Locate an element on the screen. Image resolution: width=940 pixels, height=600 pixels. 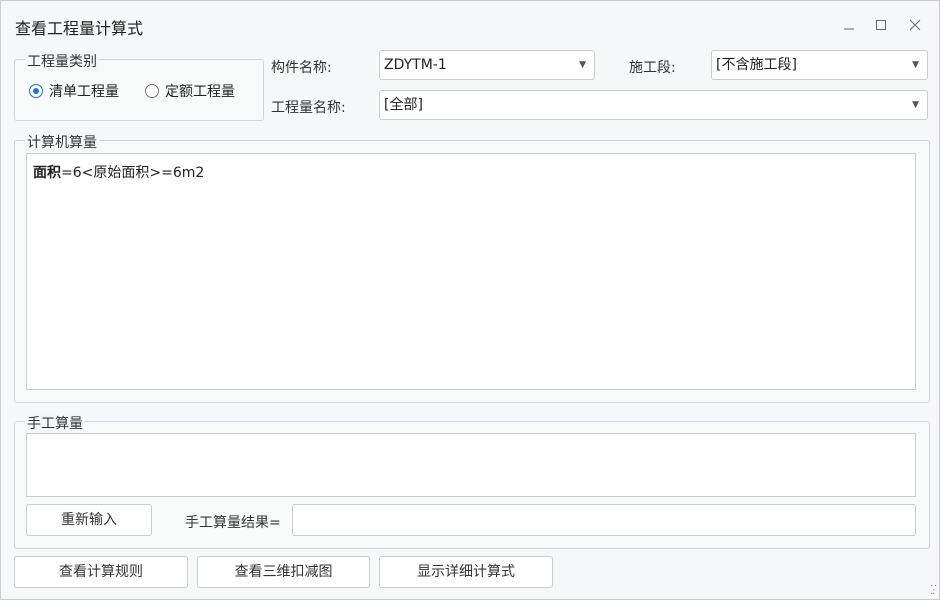
resize-grip-icon: . ..: is located at coordinates (933, 588).